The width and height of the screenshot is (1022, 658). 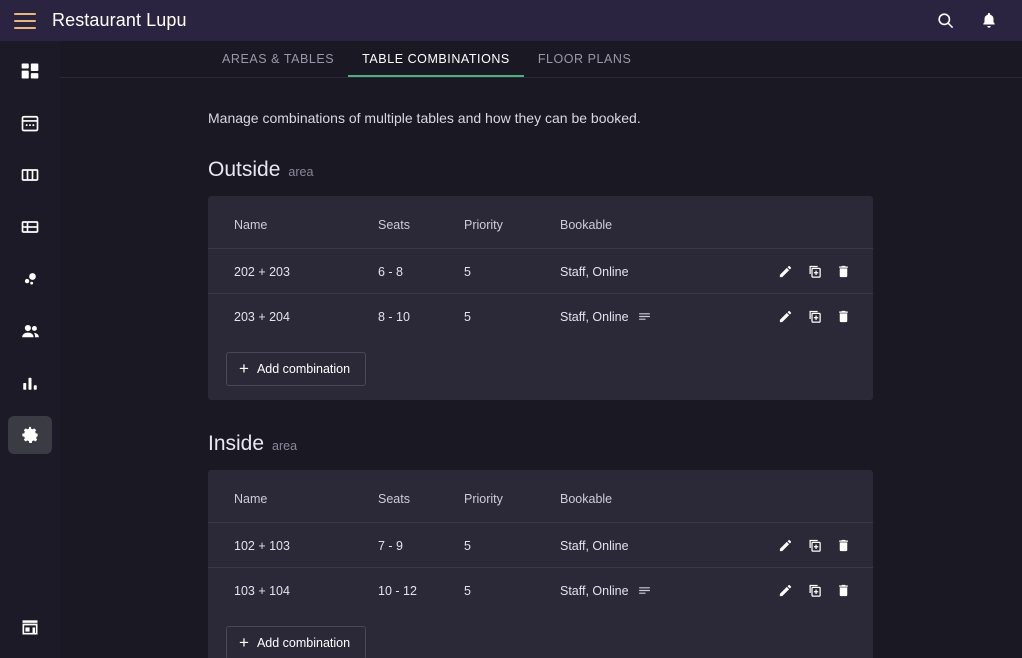 What do you see at coordinates (278, 64) in the screenshot?
I see `tab-areas-and-tables: AREAS & TABLES` at bounding box center [278, 64].